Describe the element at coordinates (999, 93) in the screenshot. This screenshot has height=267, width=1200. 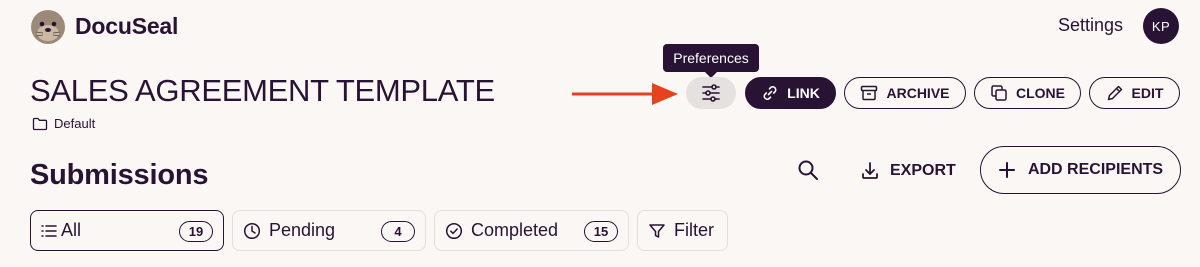
I see `copy-icon` at that location.